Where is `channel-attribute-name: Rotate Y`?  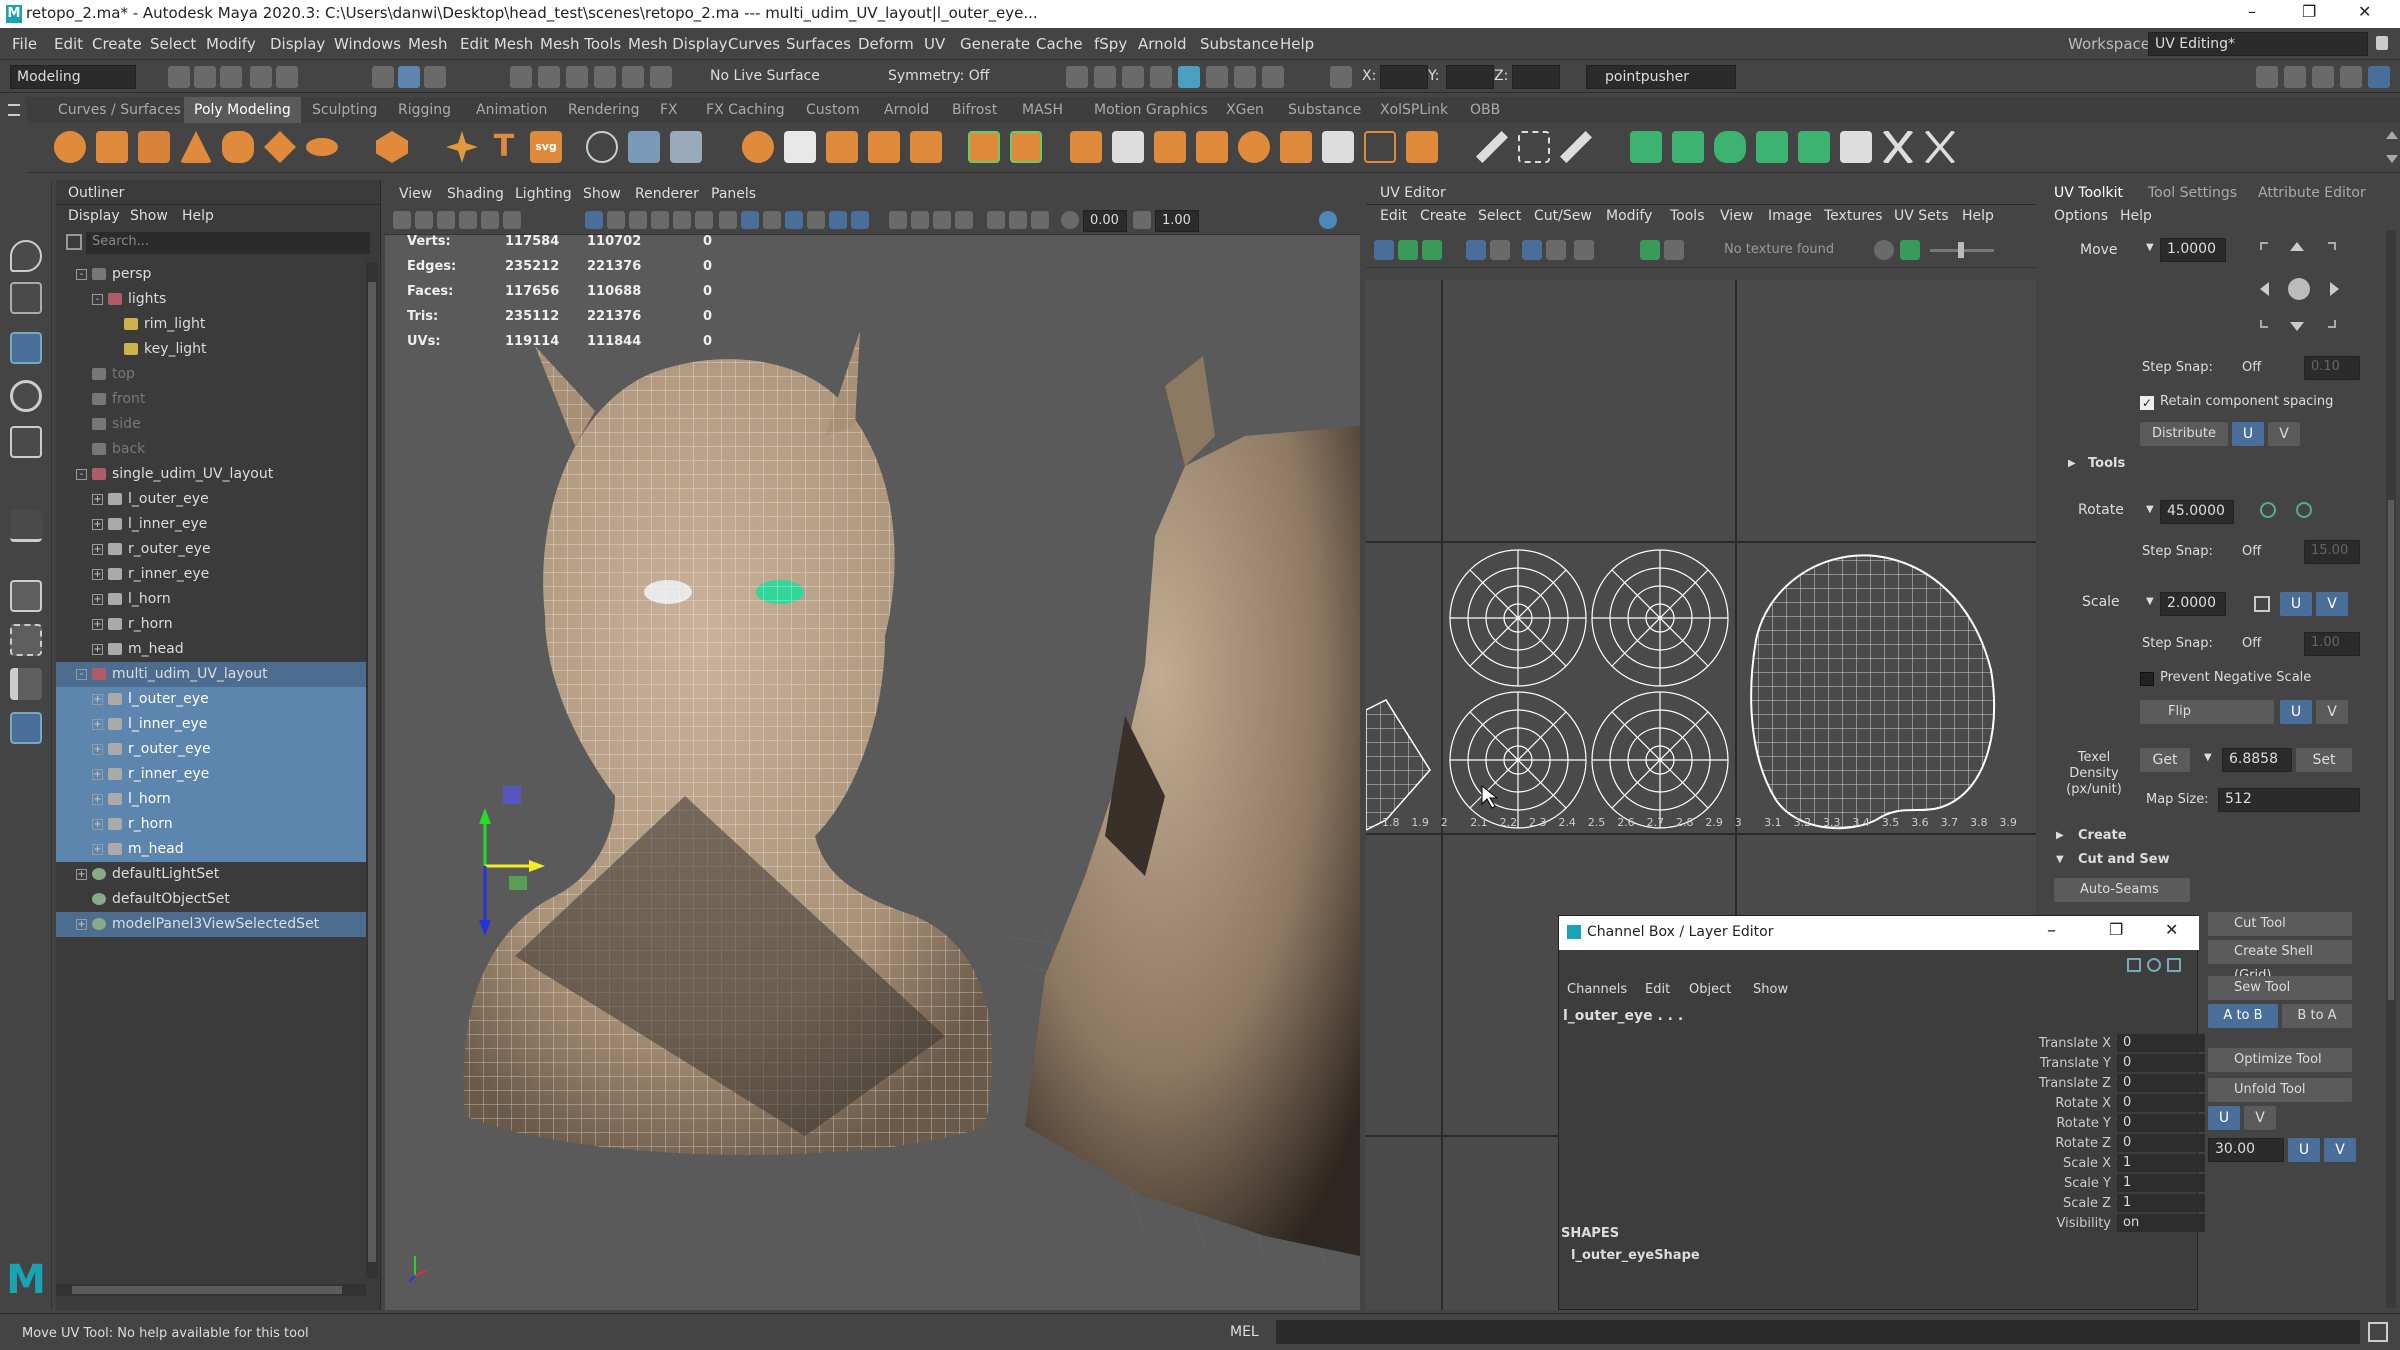
channel-attribute-name: Rotate Y is located at coordinates (2036, 1123).